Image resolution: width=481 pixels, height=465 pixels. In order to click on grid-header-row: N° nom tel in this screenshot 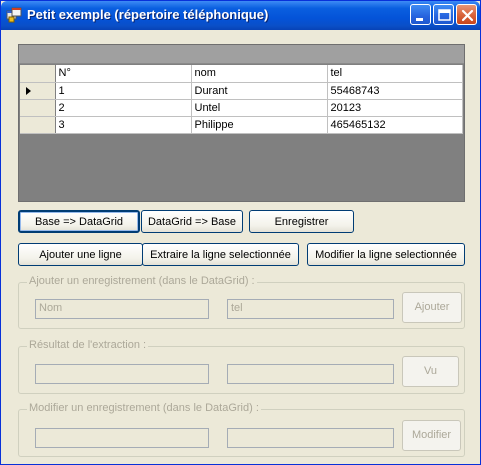, I will do `click(241, 74)`.